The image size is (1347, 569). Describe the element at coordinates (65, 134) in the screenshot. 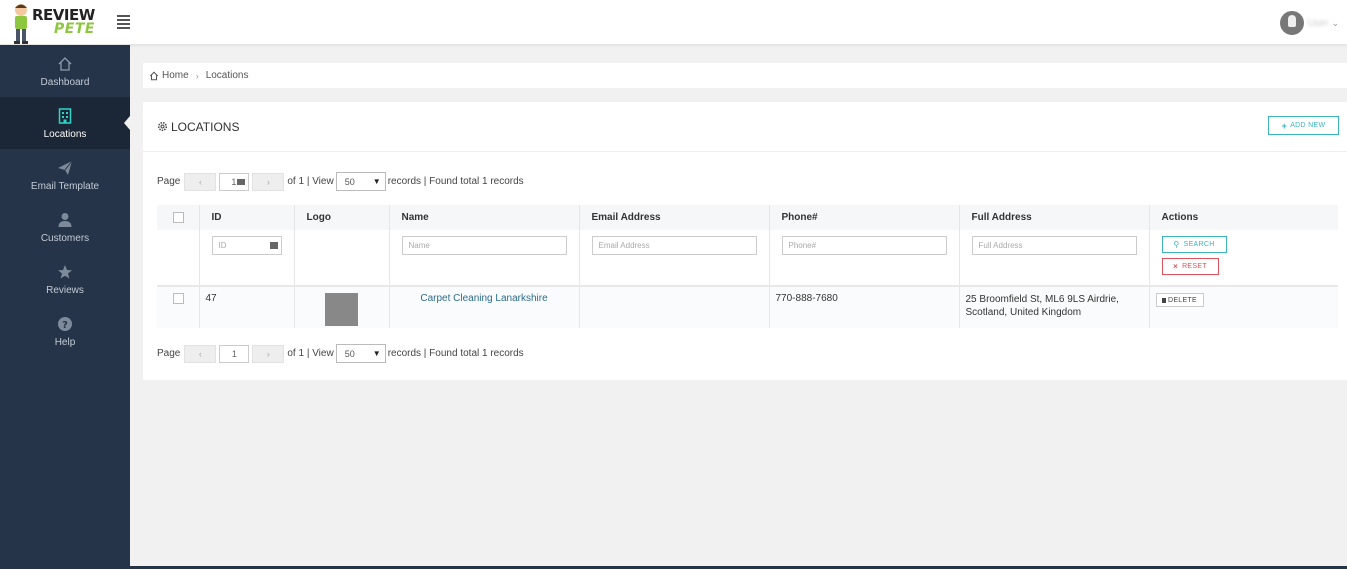

I see `sidebar-item-label: Locations` at that location.